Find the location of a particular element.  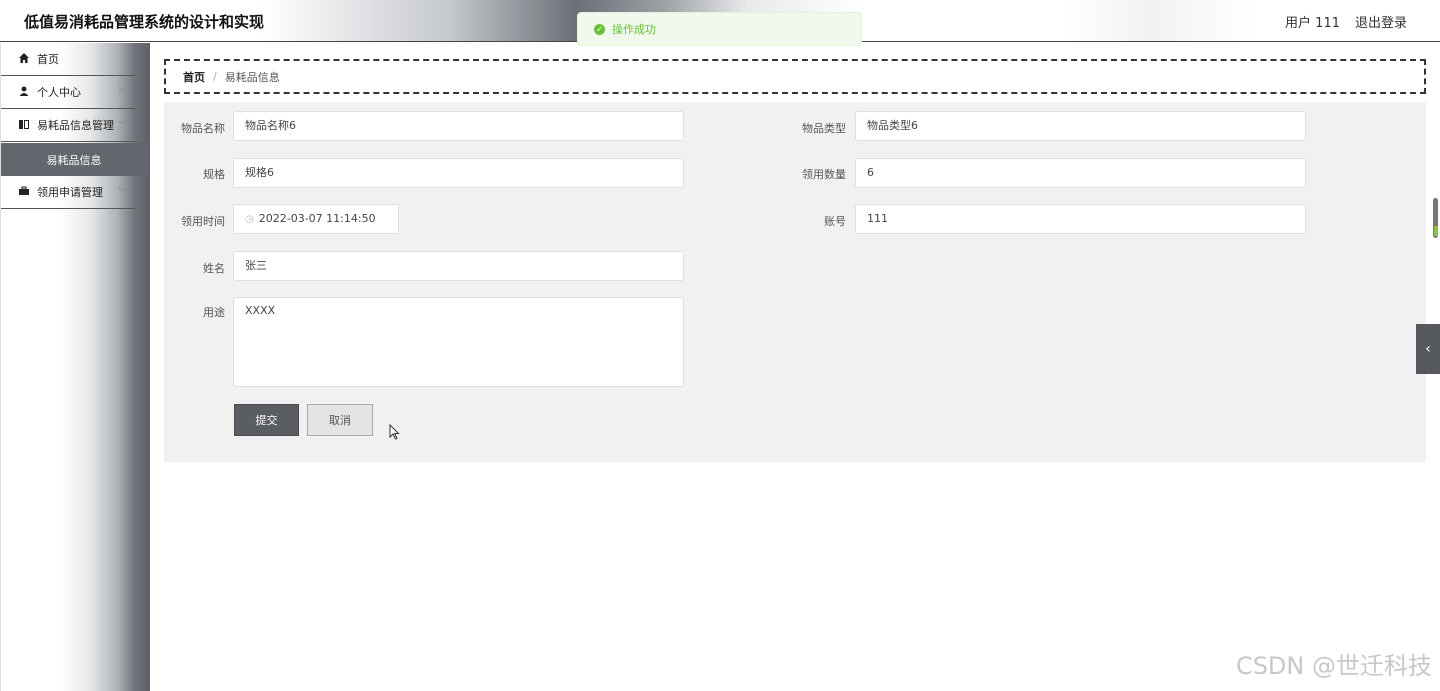

briefcase-icon is located at coordinates (24, 192).